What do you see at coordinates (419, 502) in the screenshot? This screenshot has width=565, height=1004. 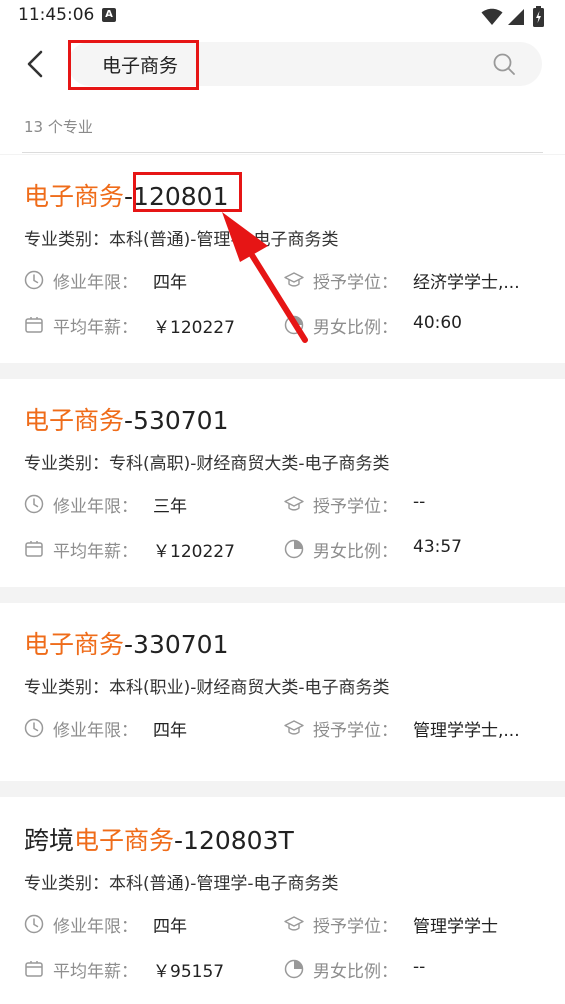 I see `degree-value: --` at bounding box center [419, 502].